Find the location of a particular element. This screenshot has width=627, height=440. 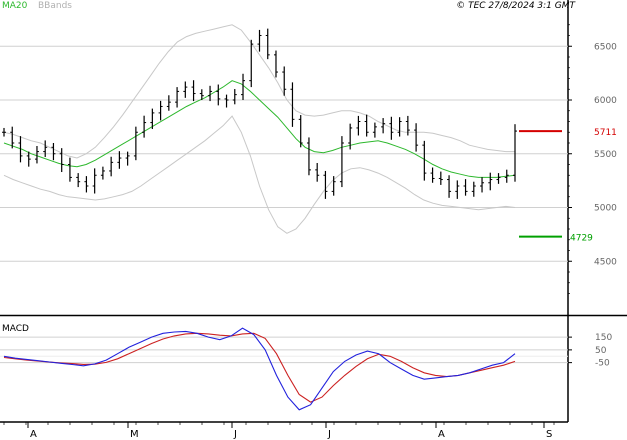

macd-y-axis: 150 50 -50 is located at coordinates (590, 351).